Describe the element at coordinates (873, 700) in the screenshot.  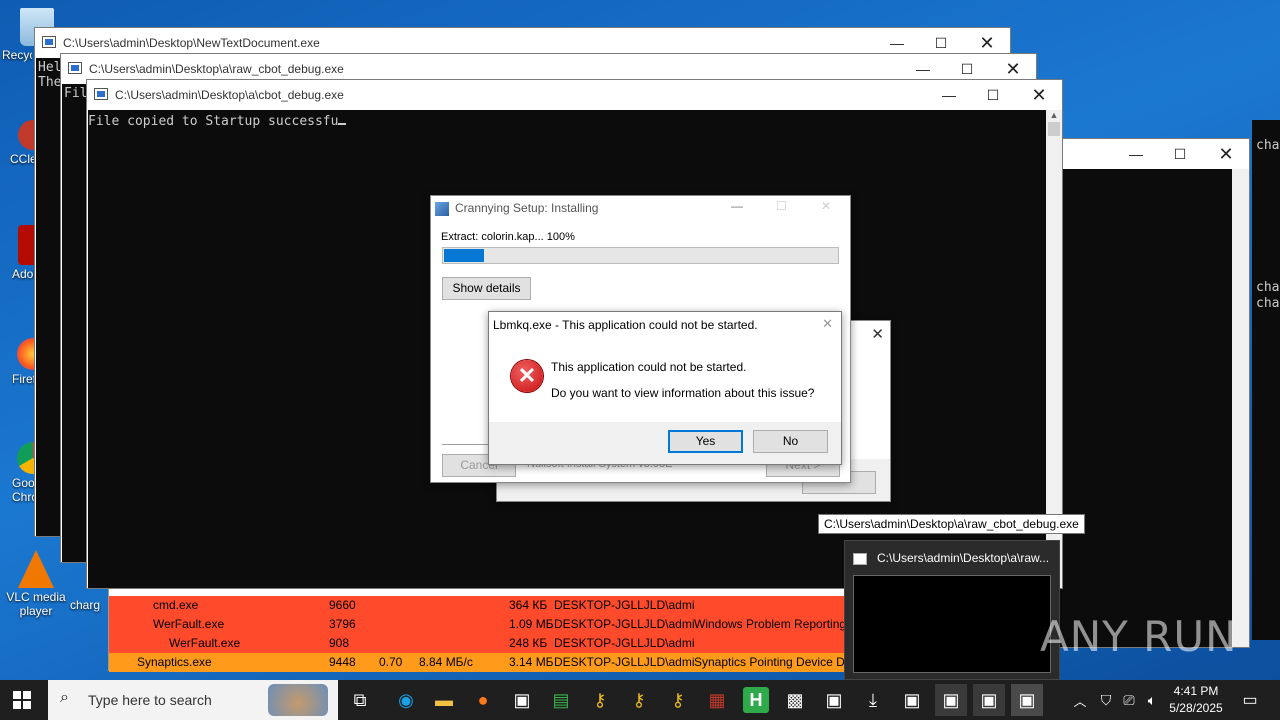
I see `download-taskbar-icon: ⤓` at that location.